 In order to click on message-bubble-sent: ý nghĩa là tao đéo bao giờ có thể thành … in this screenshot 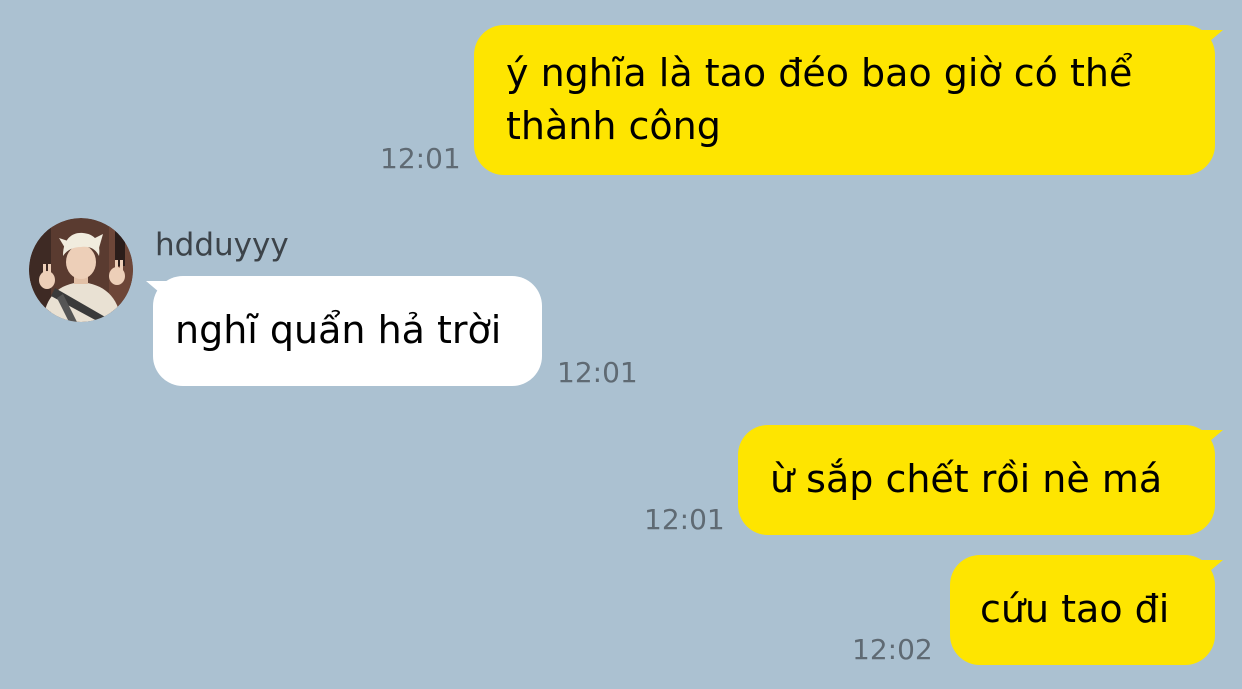, I will do `click(844, 100)`.